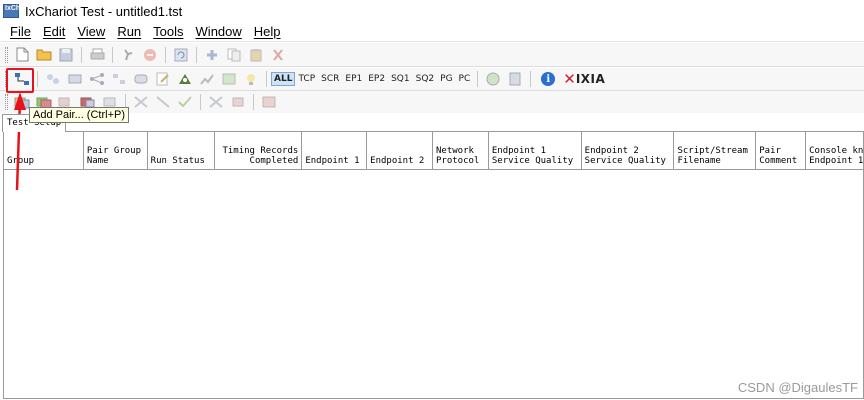 The image size is (864, 400). What do you see at coordinates (219, 31) in the screenshot?
I see `menu-window: Window` at bounding box center [219, 31].